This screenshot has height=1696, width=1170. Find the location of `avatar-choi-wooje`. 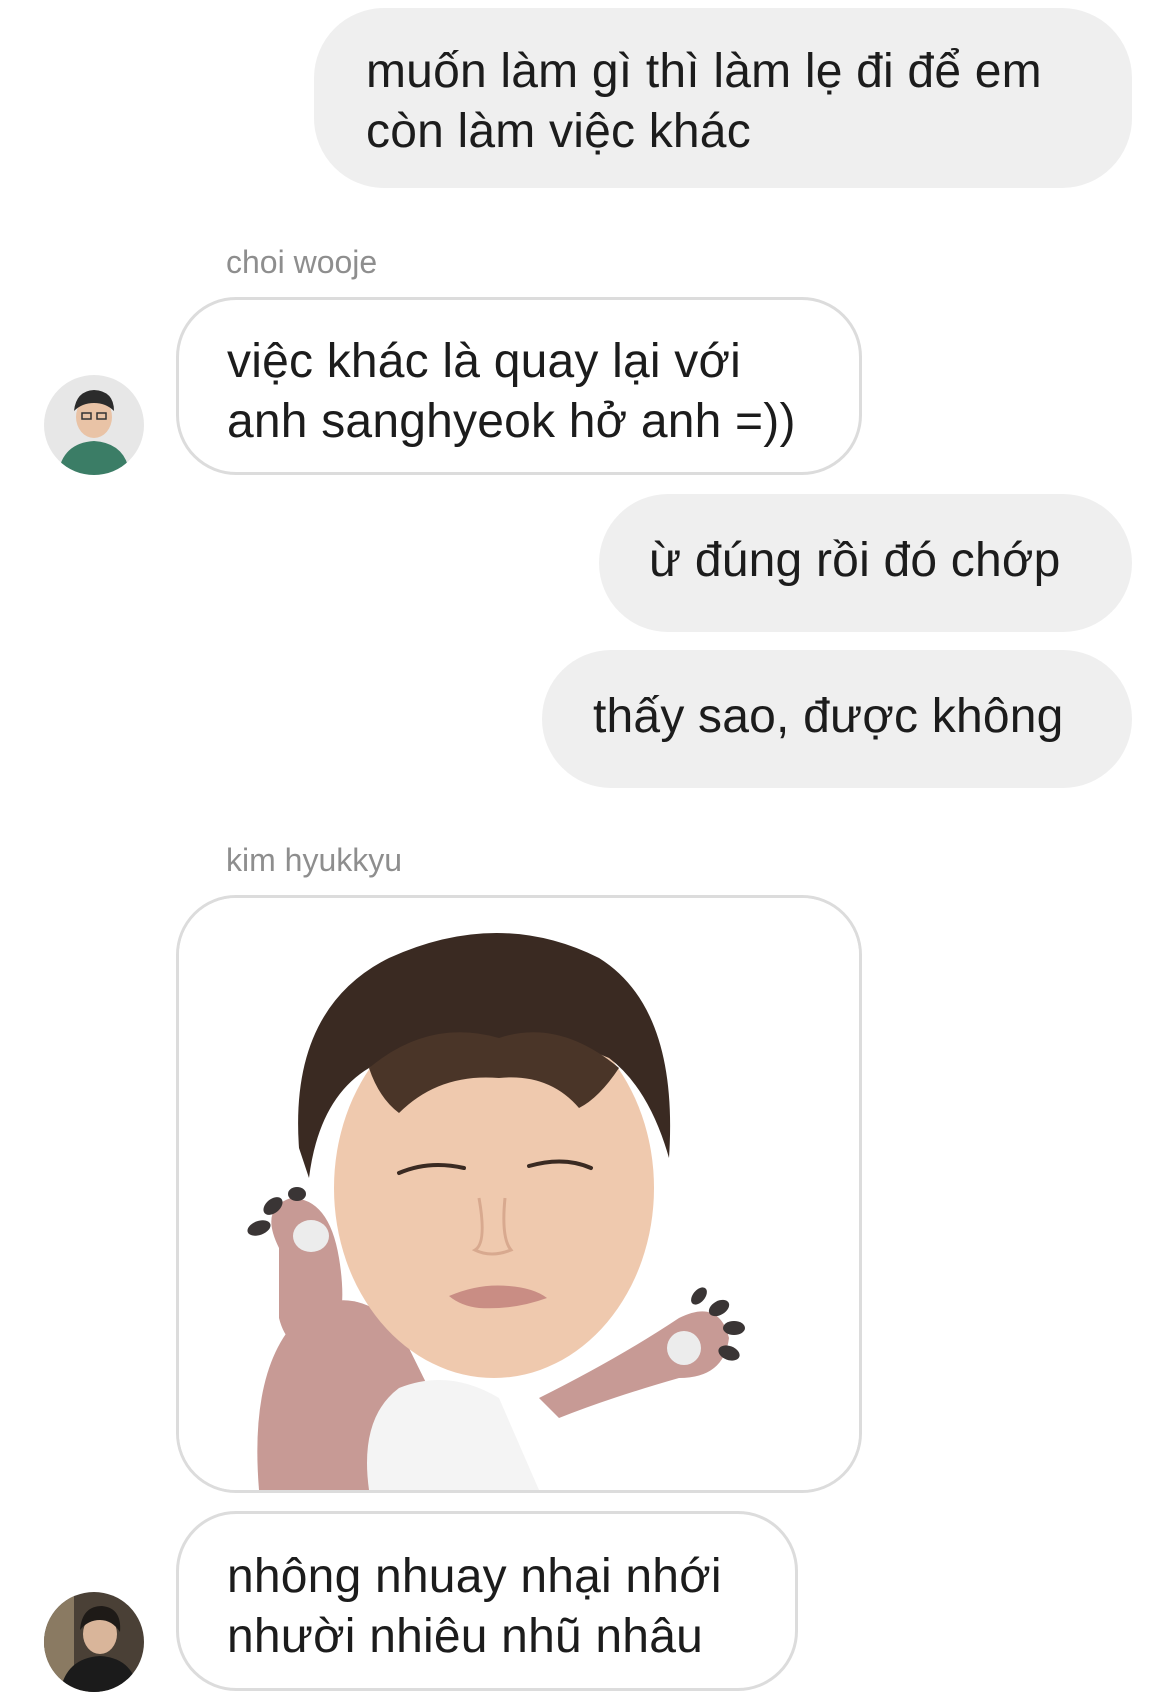

avatar-choi-wooje is located at coordinates (94, 425).